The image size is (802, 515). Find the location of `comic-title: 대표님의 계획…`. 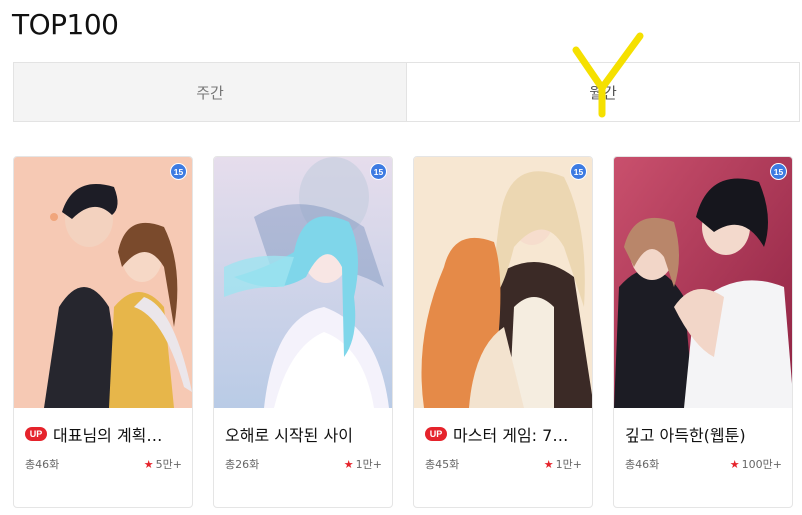

comic-title: 대표님의 계획… is located at coordinates (107, 434).